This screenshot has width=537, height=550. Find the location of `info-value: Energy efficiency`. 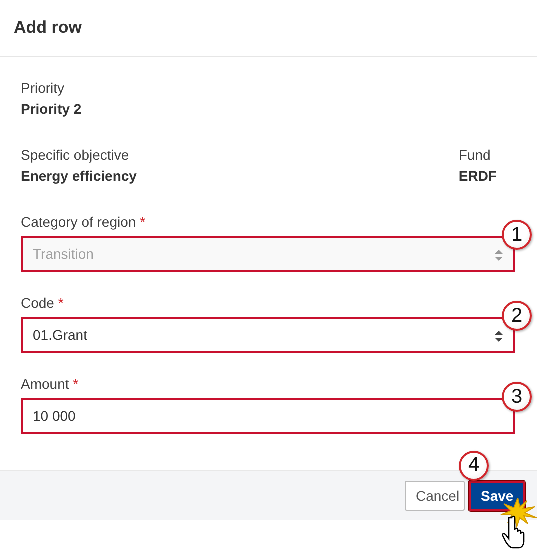

info-value: Energy efficiency is located at coordinates (79, 176).